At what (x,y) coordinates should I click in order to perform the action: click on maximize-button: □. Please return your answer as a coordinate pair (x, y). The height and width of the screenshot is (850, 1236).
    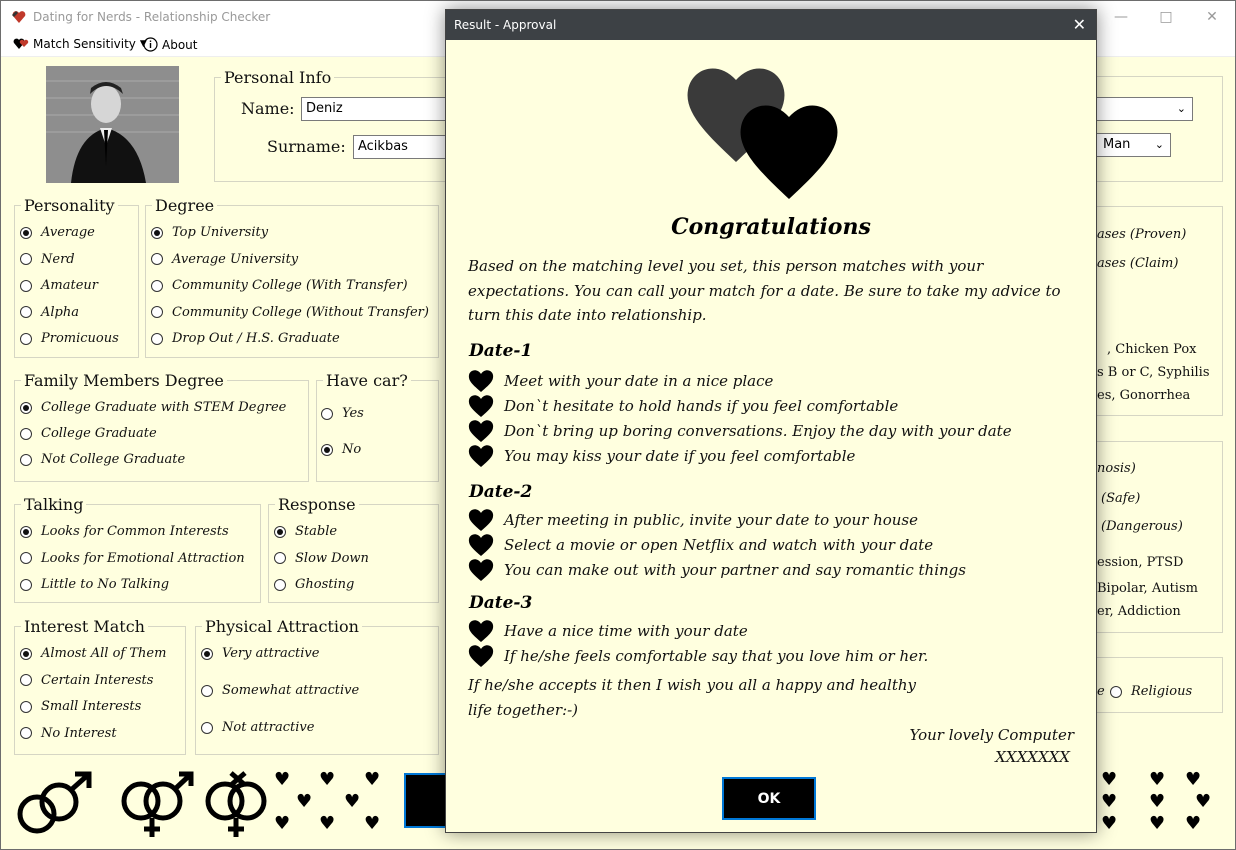
    Looking at the image, I should click on (1166, 17).